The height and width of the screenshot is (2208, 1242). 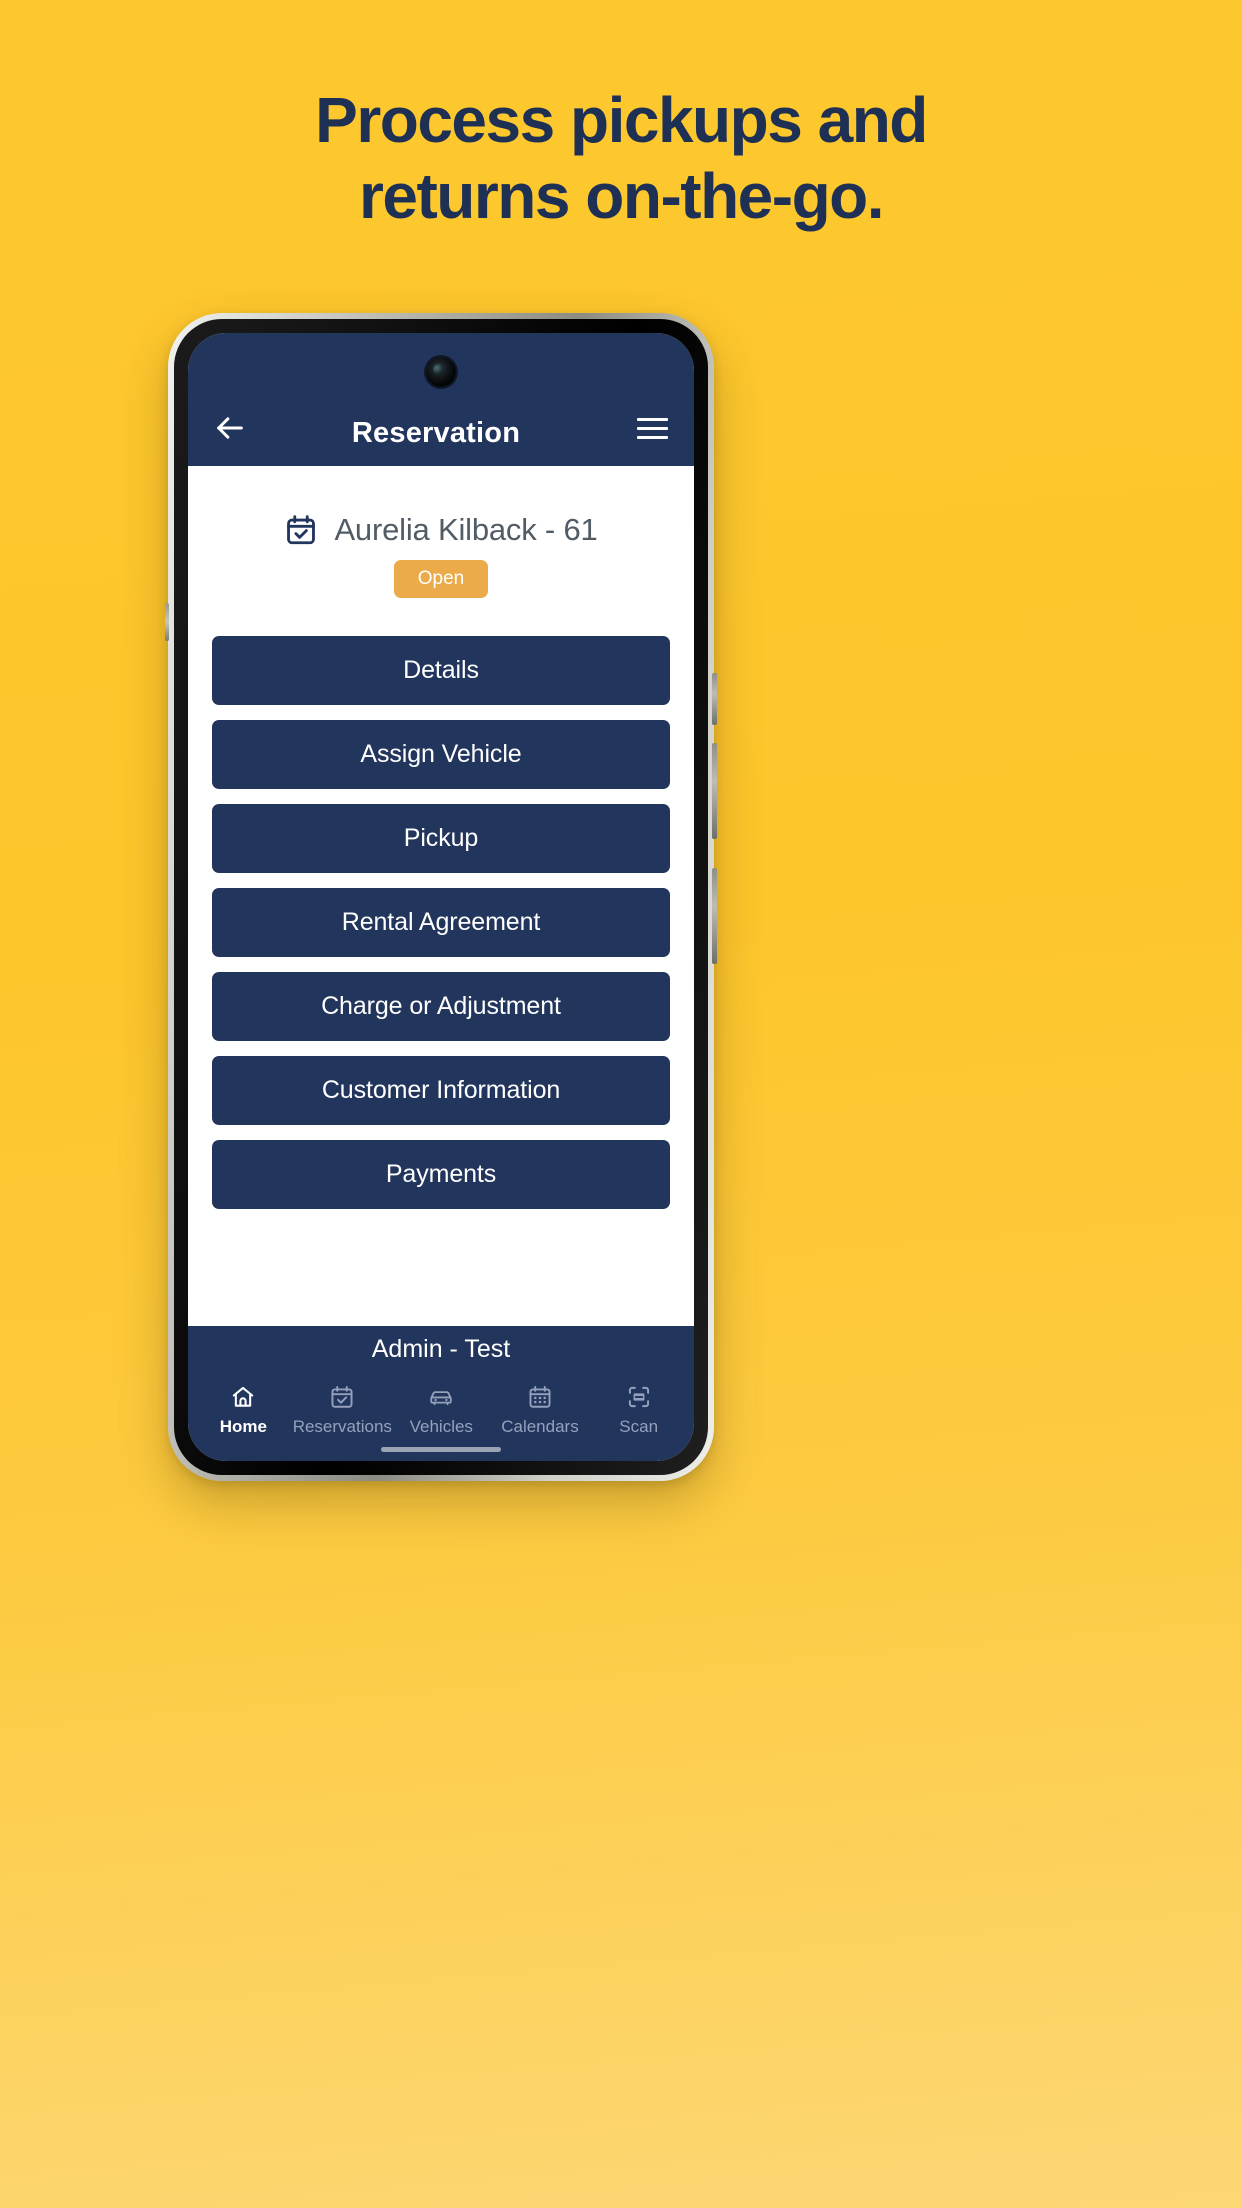 What do you see at coordinates (441, 372) in the screenshot?
I see `front-camera-icon` at bounding box center [441, 372].